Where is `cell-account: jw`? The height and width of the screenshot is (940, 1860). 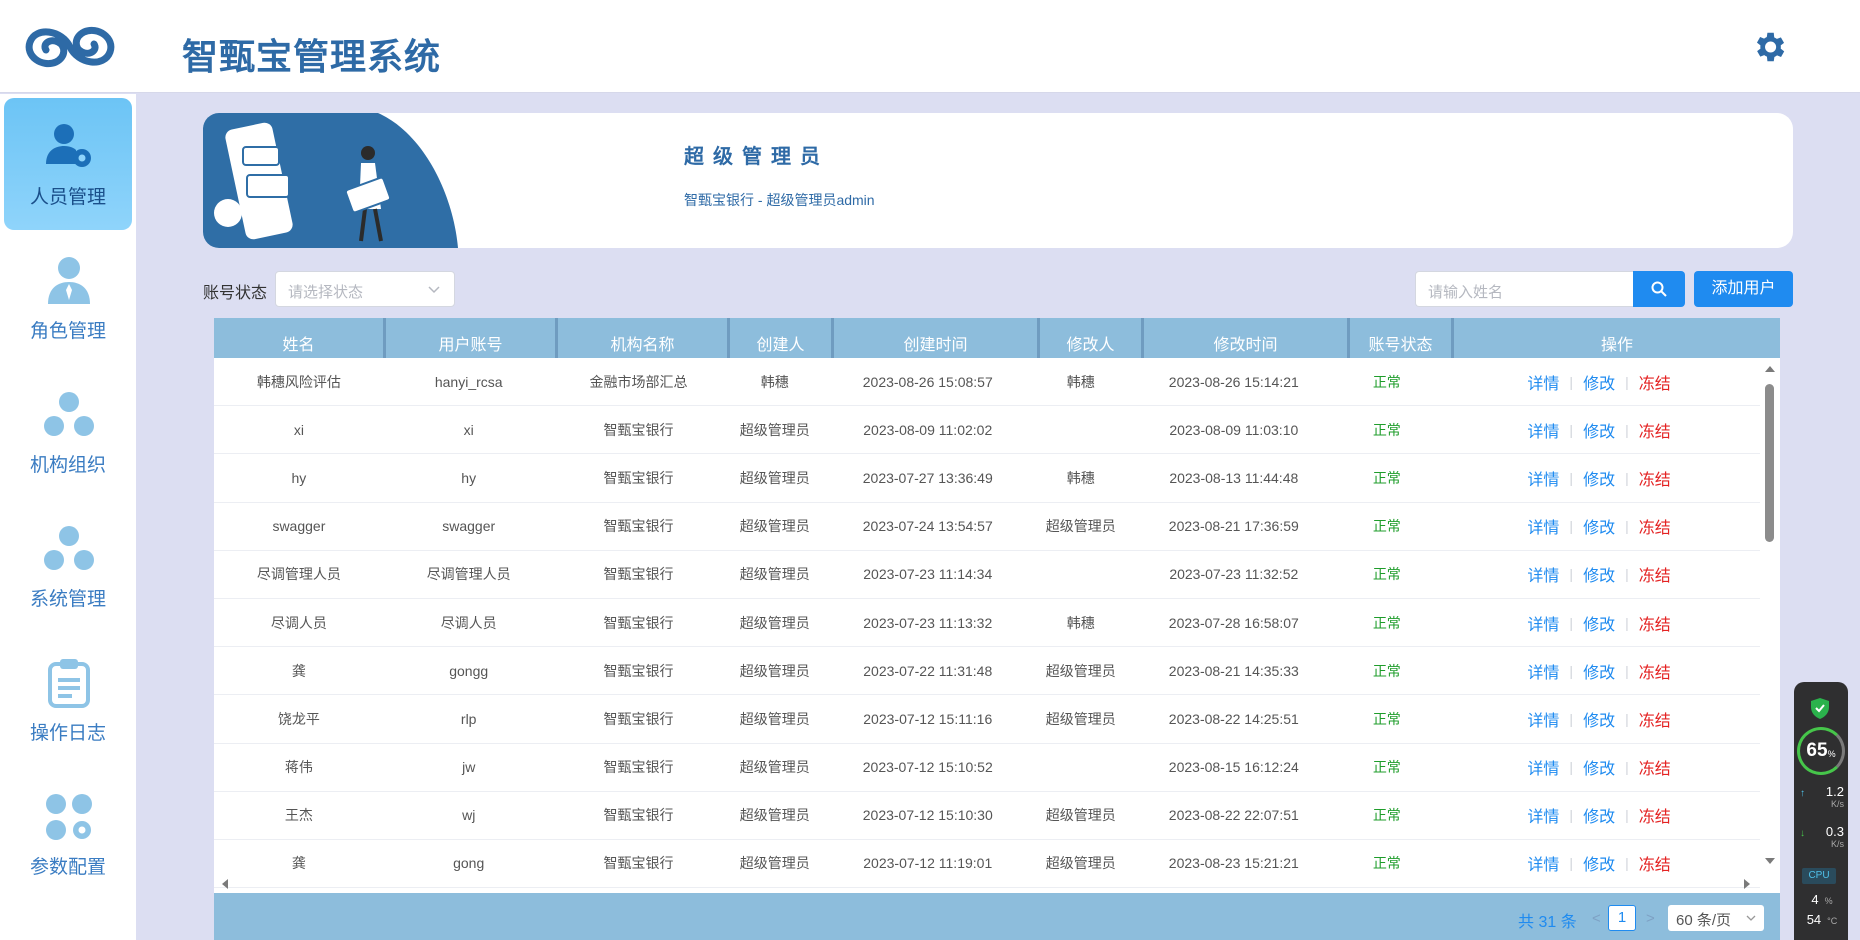 cell-account: jw is located at coordinates (469, 767).